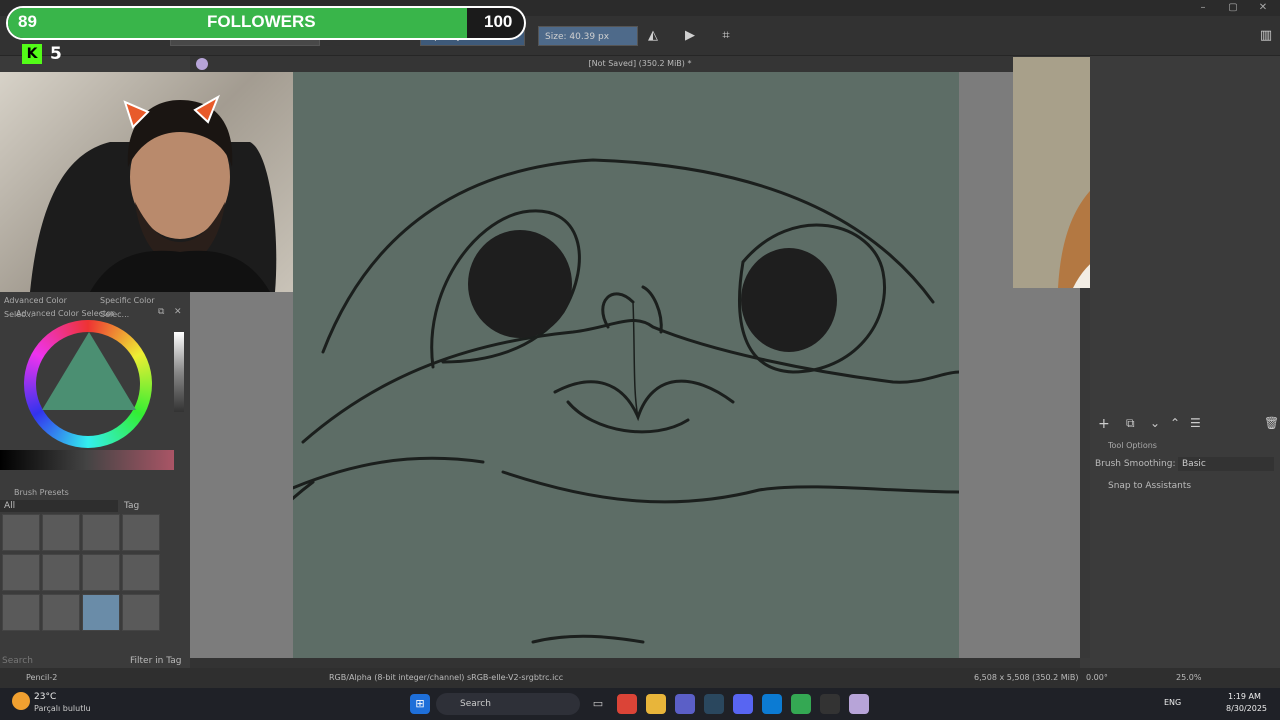 The image size is (1280, 720). What do you see at coordinates (1226, 464) in the screenshot?
I see `brush-smoothing-select: Basic` at bounding box center [1226, 464].